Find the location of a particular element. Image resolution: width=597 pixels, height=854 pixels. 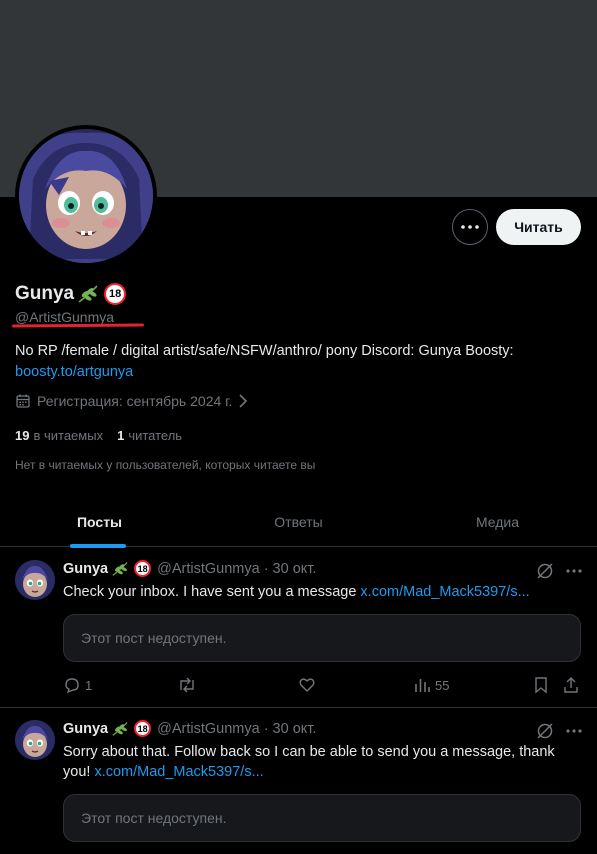

repost-icon is located at coordinates (187, 685).